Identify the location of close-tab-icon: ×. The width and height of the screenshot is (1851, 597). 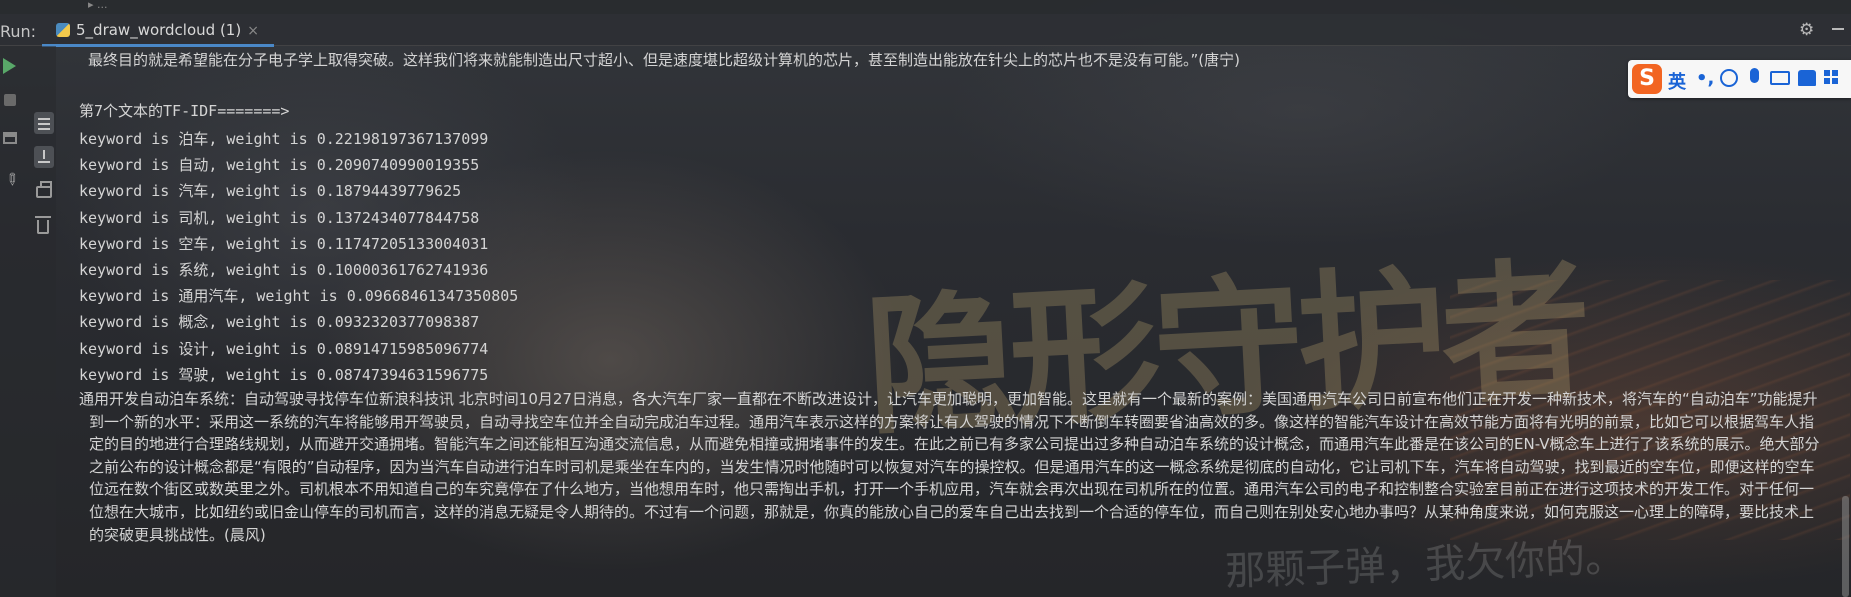
(253, 31).